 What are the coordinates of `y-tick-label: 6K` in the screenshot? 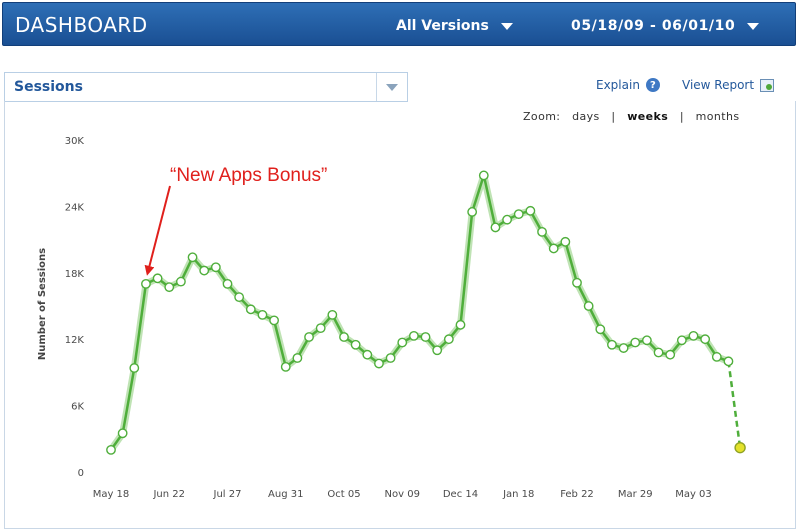 It's located at (77, 407).